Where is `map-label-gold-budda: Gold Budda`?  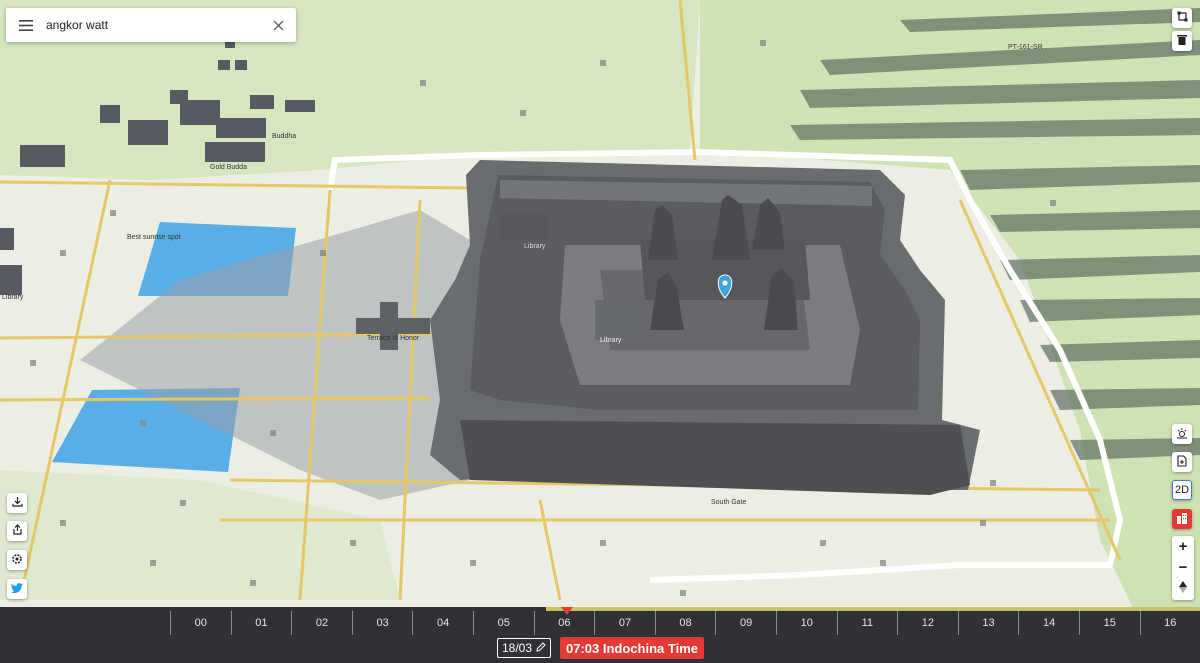 map-label-gold-budda: Gold Budda is located at coordinates (228, 167).